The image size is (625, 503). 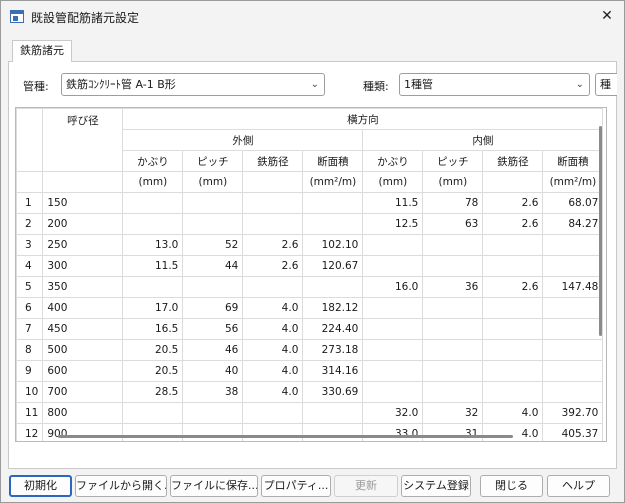 What do you see at coordinates (606, 84) in the screenshot?
I see `extra-select: 種` at bounding box center [606, 84].